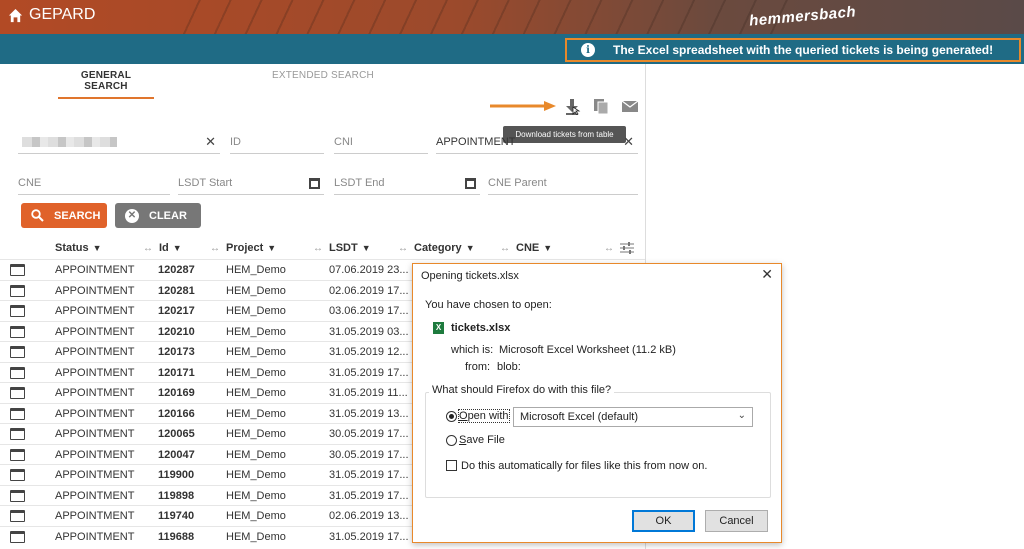 The height and width of the screenshot is (549, 1024). I want to click on cell-id: 119688, so click(176, 537).